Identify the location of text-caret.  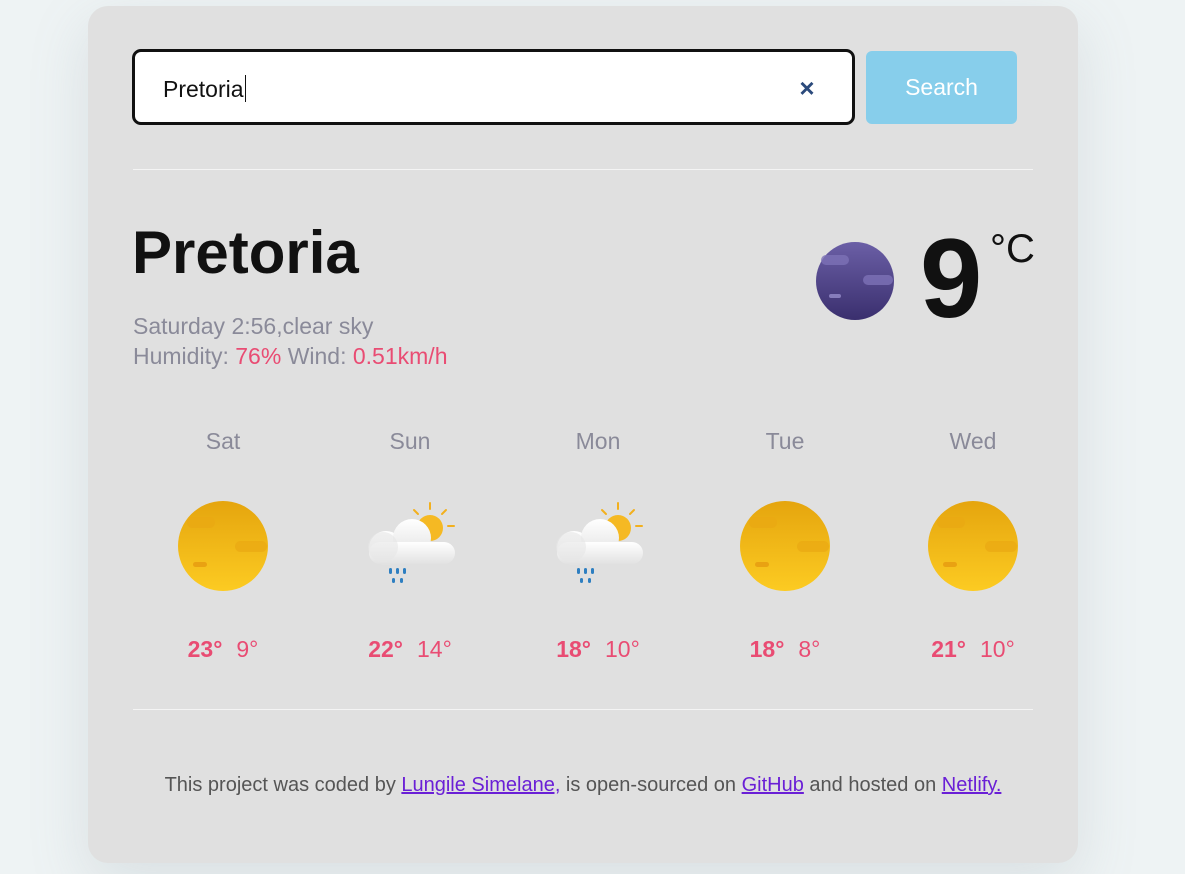
(245, 89).